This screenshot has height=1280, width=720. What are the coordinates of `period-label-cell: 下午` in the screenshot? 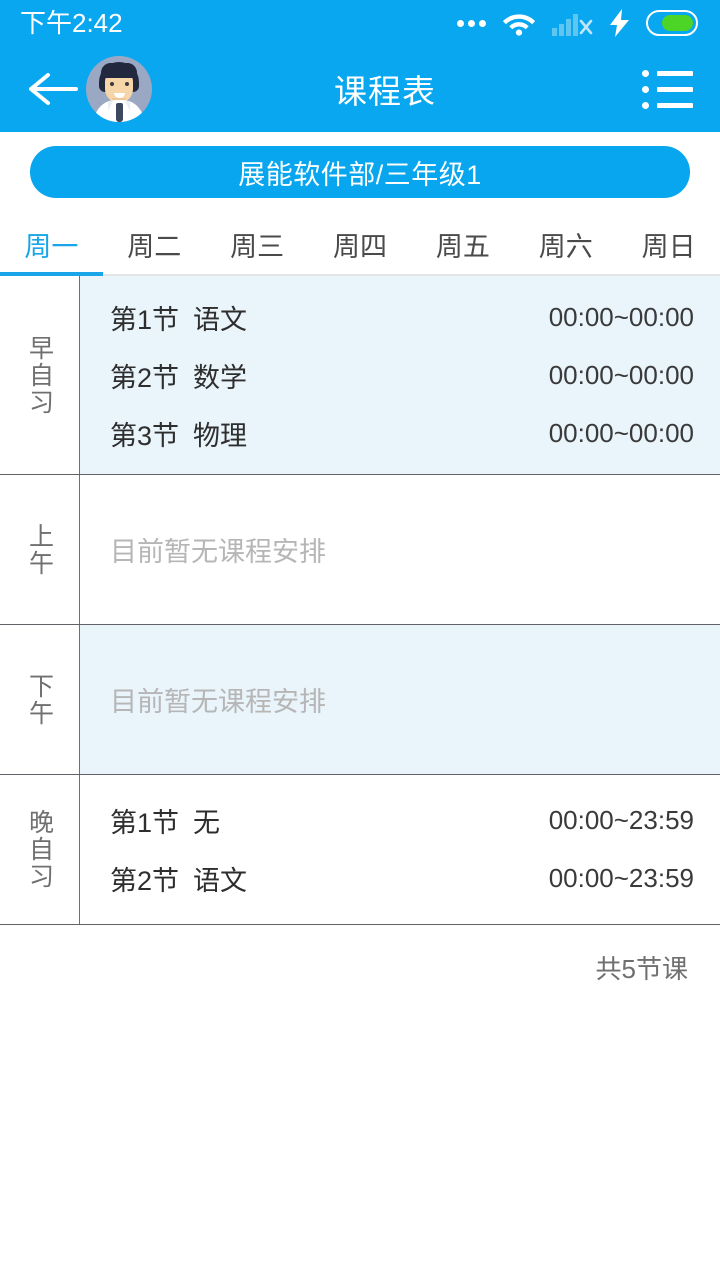 It's located at (40, 699).